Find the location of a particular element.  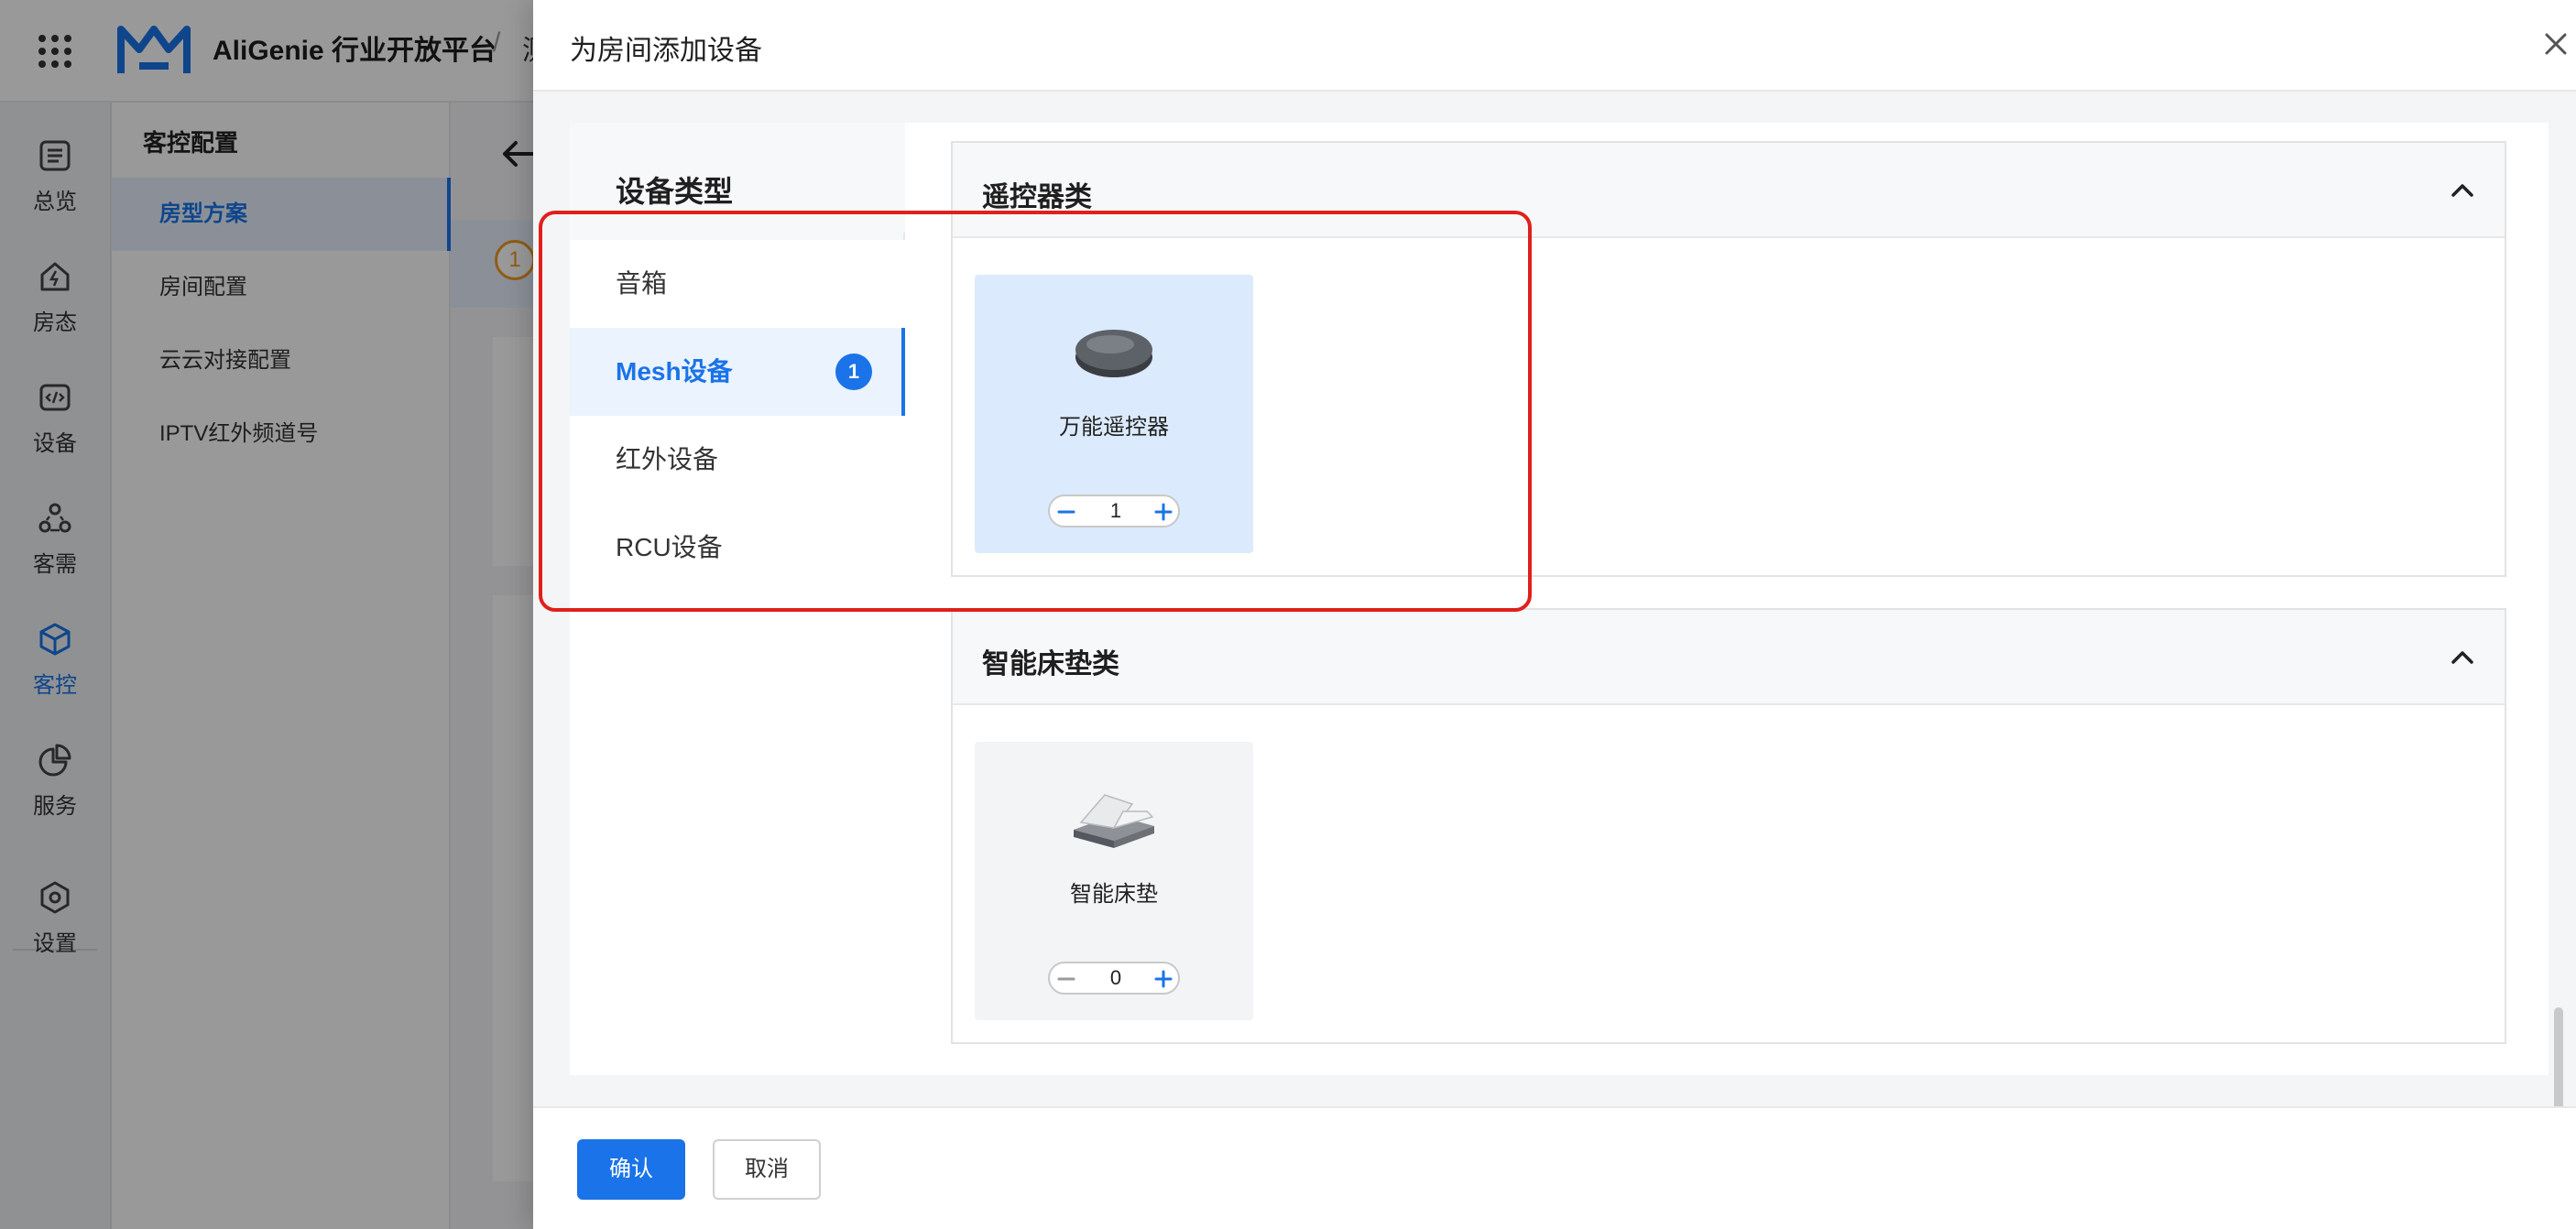

device-type-header: 设备类型 is located at coordinates (738, 178).